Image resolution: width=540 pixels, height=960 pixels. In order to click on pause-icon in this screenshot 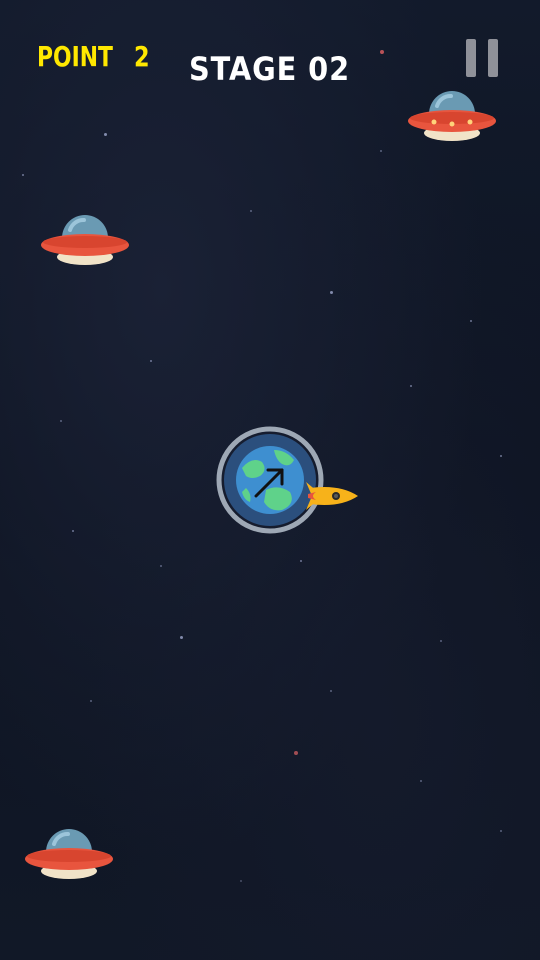, I will do `click(482, 58)`.